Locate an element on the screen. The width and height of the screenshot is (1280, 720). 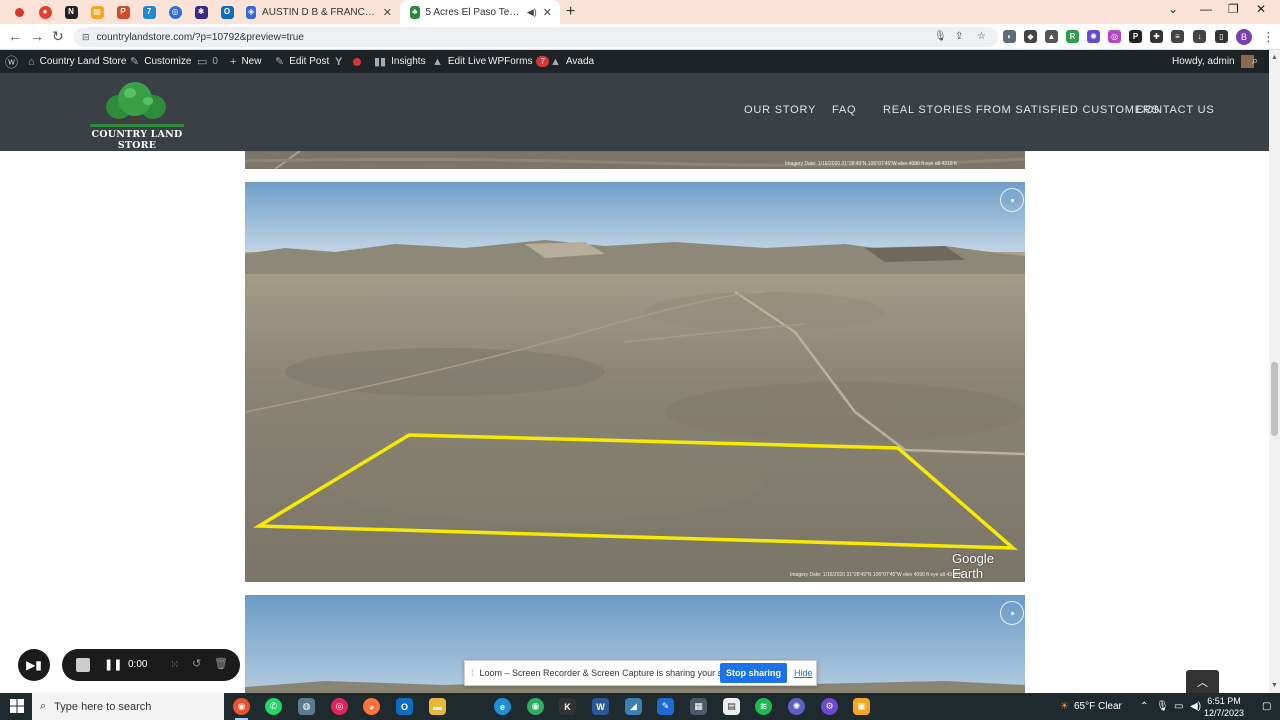
nav-real-stories: REAL STORIES FROM SATISFIED CUSTOMERS is located at coordinates (1021, 110).